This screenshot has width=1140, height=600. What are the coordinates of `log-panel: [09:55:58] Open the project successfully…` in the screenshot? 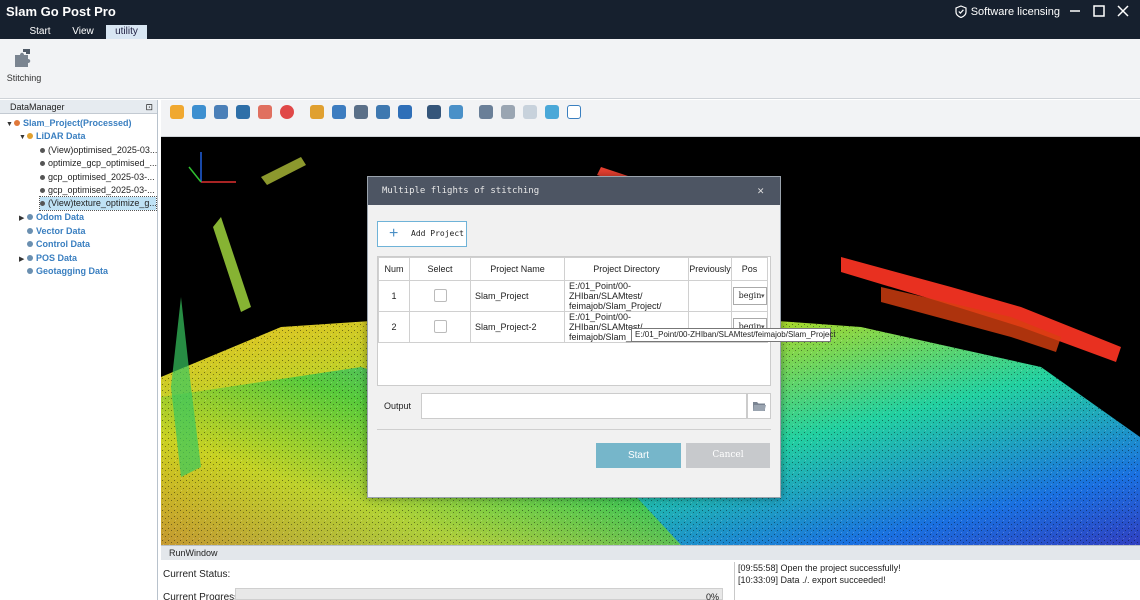 It's located at (937, 581).